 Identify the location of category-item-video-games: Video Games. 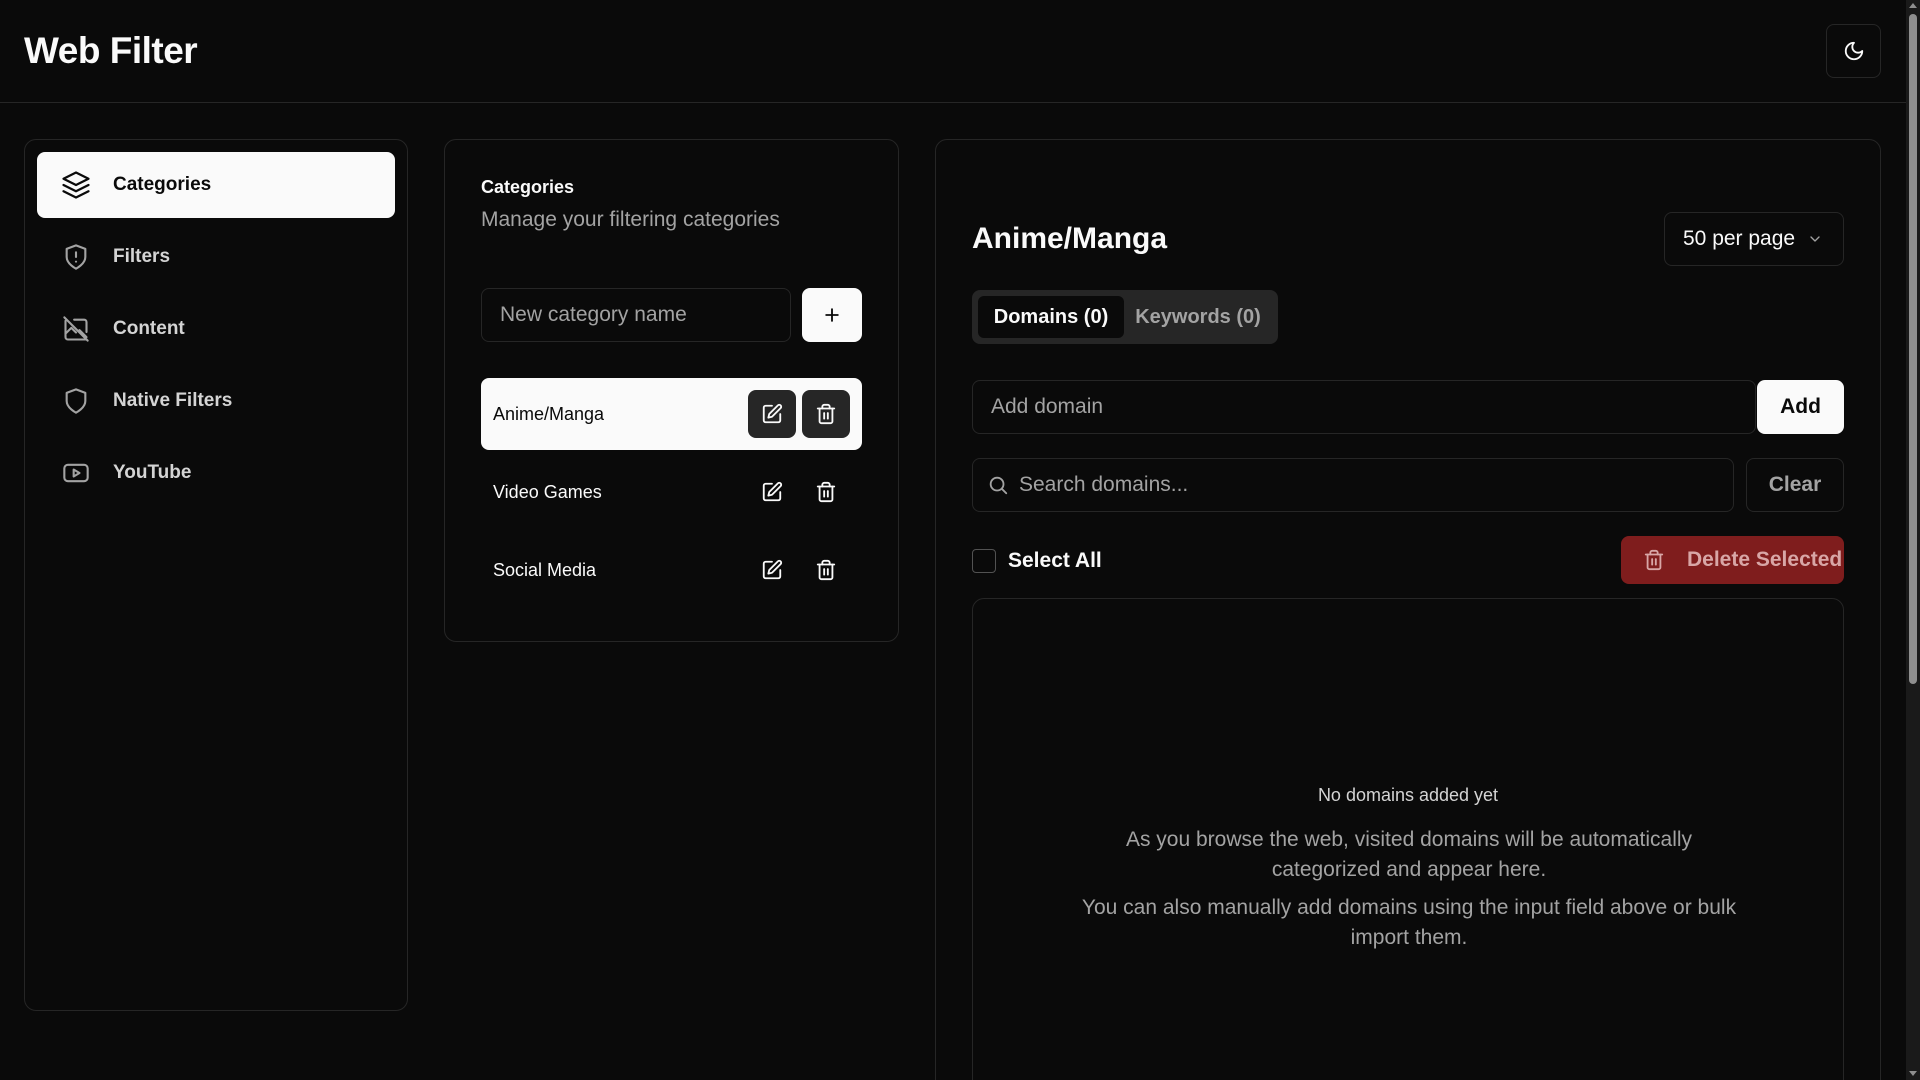
(671, 492).